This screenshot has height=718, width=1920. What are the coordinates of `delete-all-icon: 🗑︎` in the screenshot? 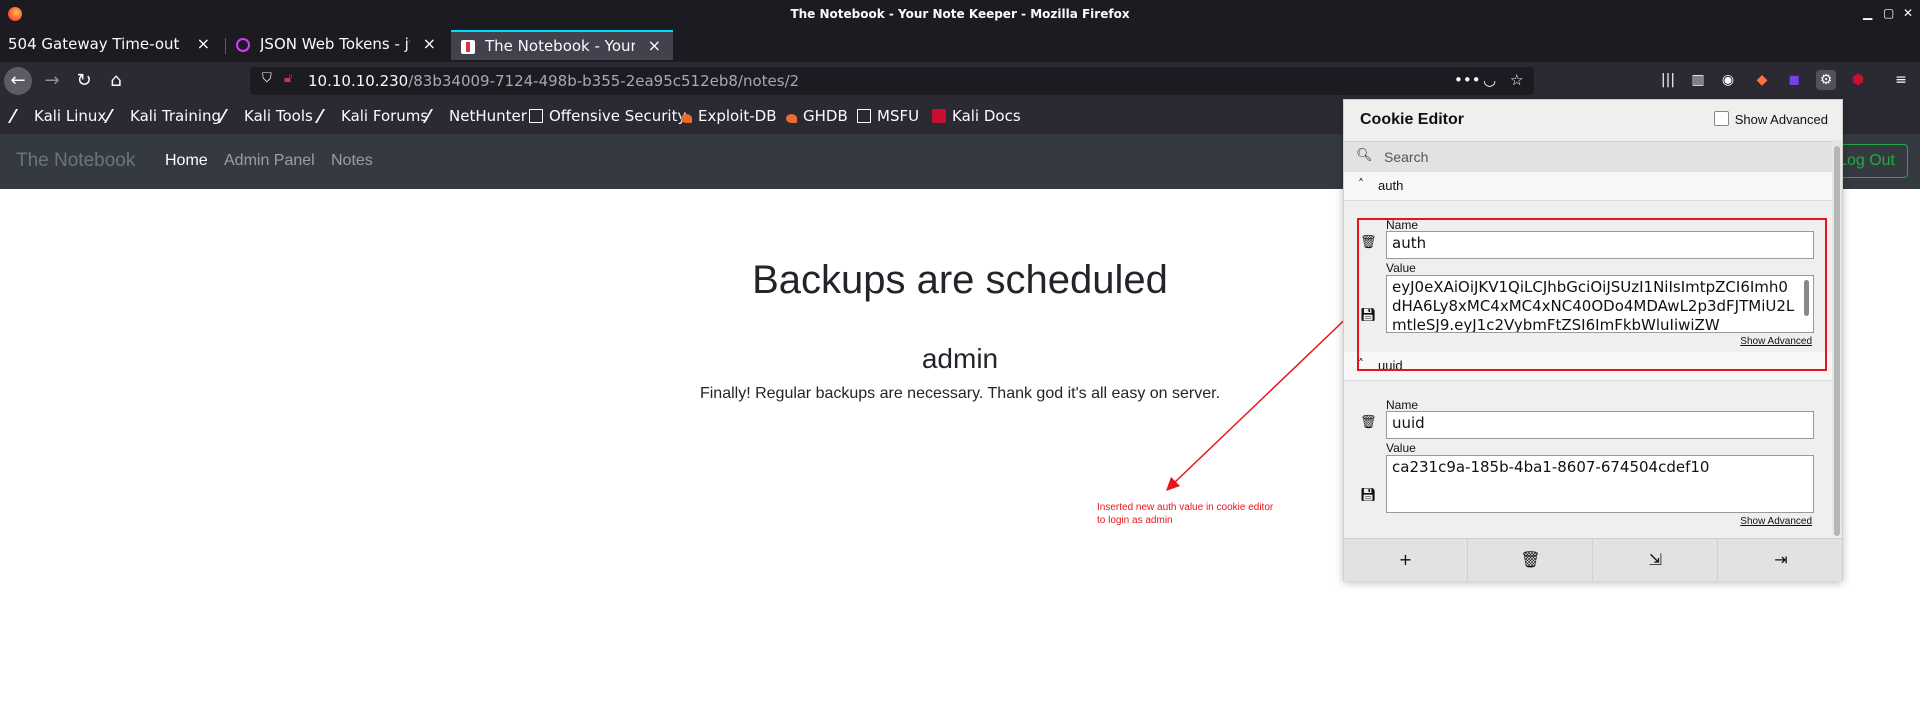 It's located at (1531, 560).